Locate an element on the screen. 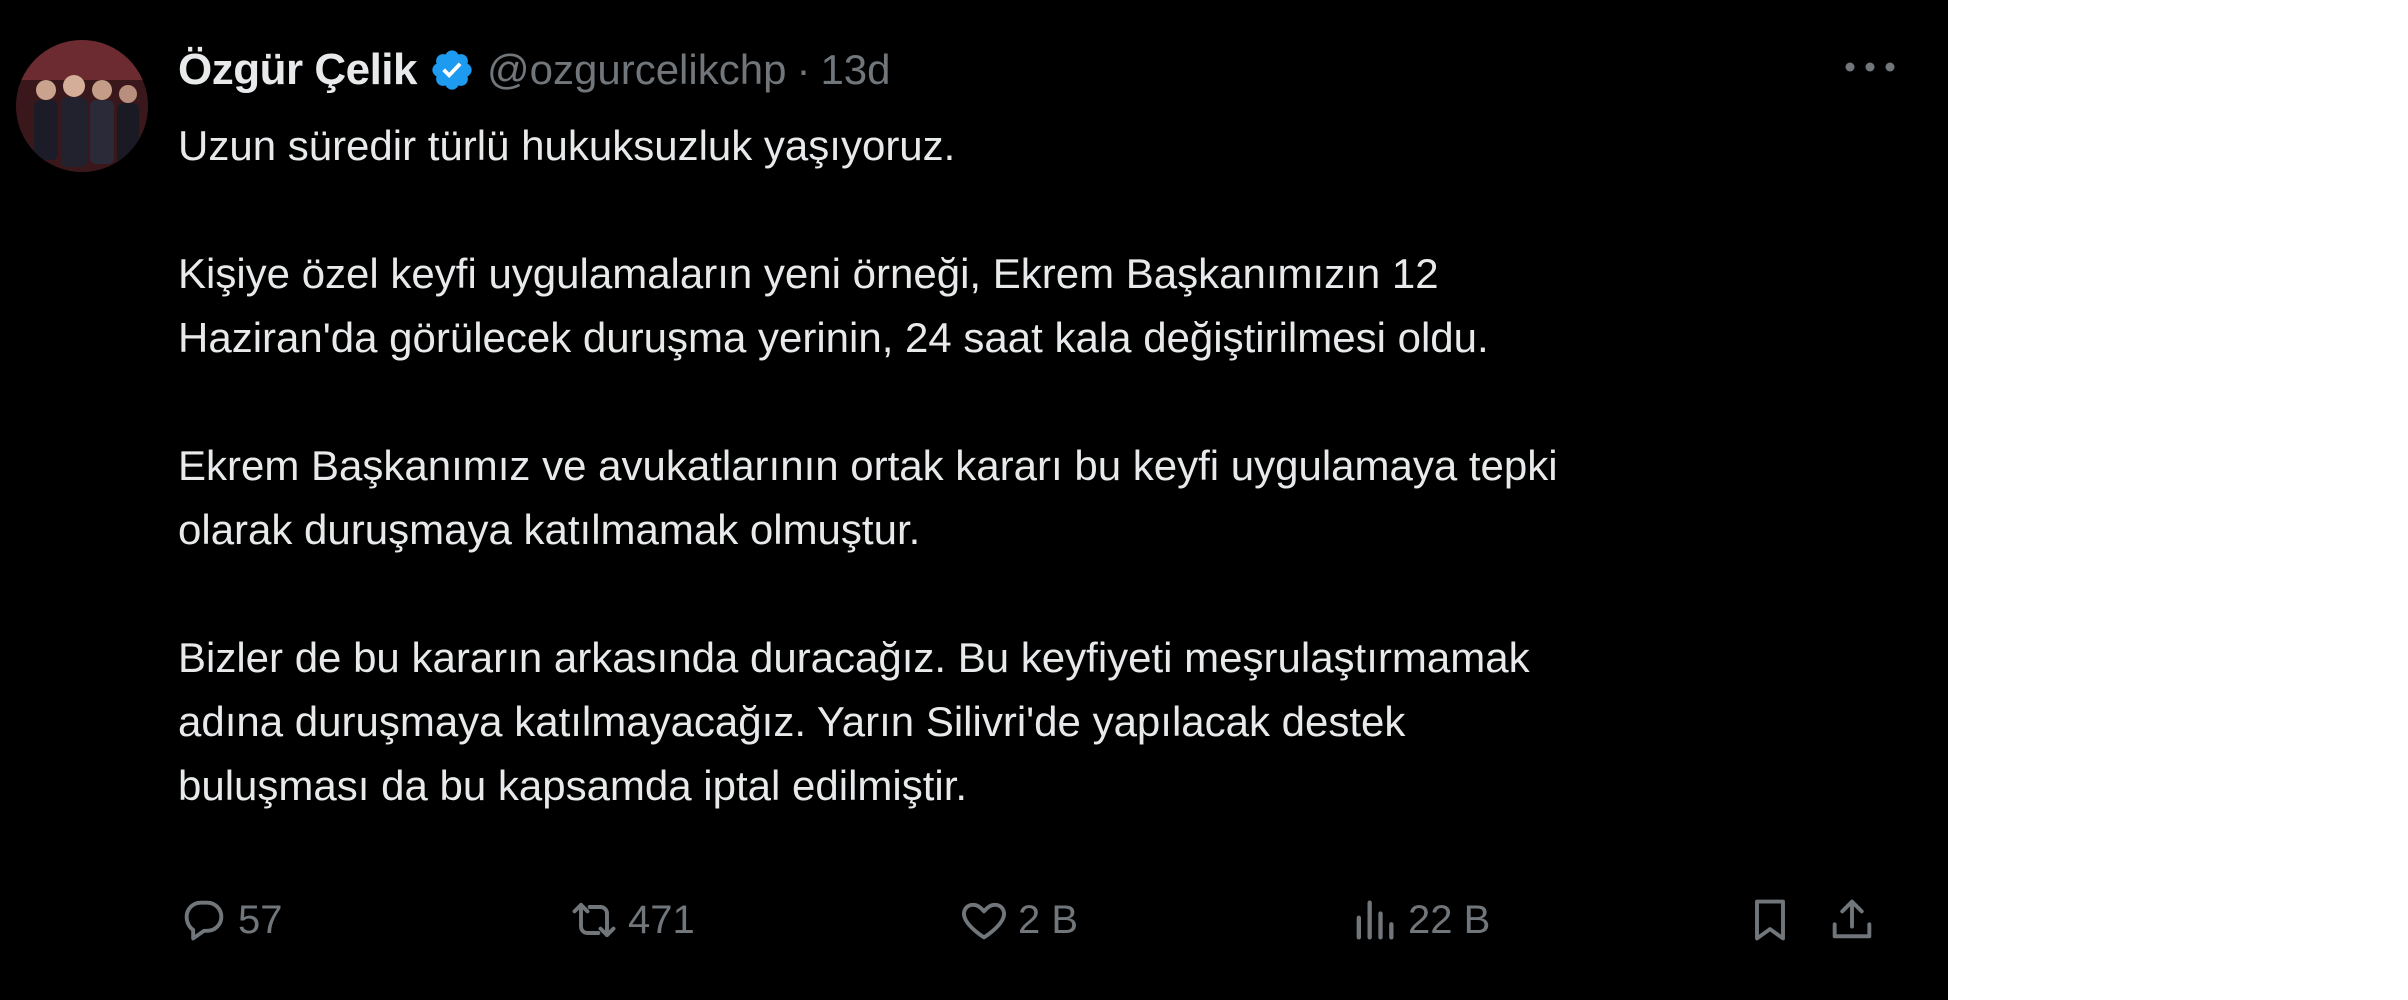 The image size is (2408, 1000). retweet-button: 471 is located at coordinates (631, 920).